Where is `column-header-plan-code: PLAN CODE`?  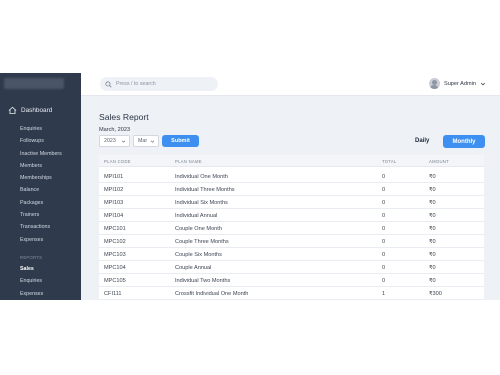 column-header-plan-code: PLAN CODE is located at coordinates (117, 161).